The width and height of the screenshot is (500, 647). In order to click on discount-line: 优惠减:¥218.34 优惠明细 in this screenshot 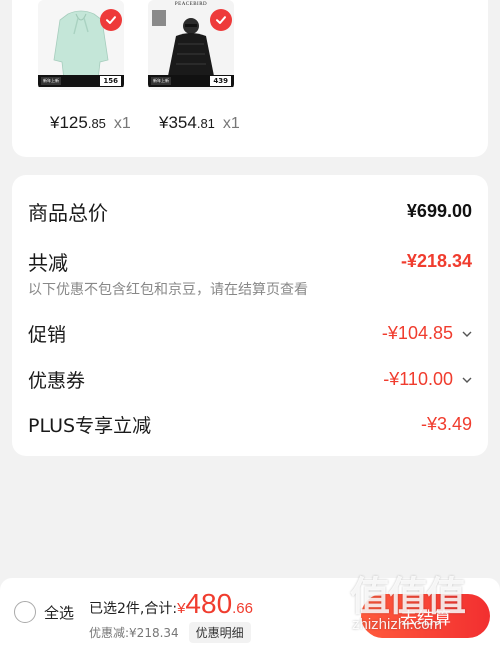, I will do `click(170, 632)`.